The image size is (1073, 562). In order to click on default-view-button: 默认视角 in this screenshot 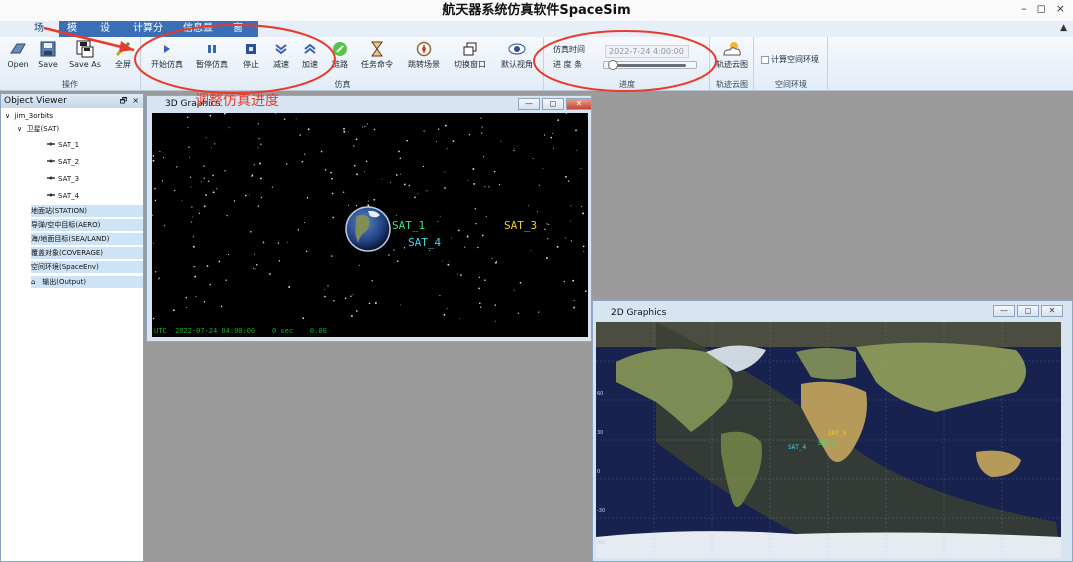, I will do `click(517, 58)`.